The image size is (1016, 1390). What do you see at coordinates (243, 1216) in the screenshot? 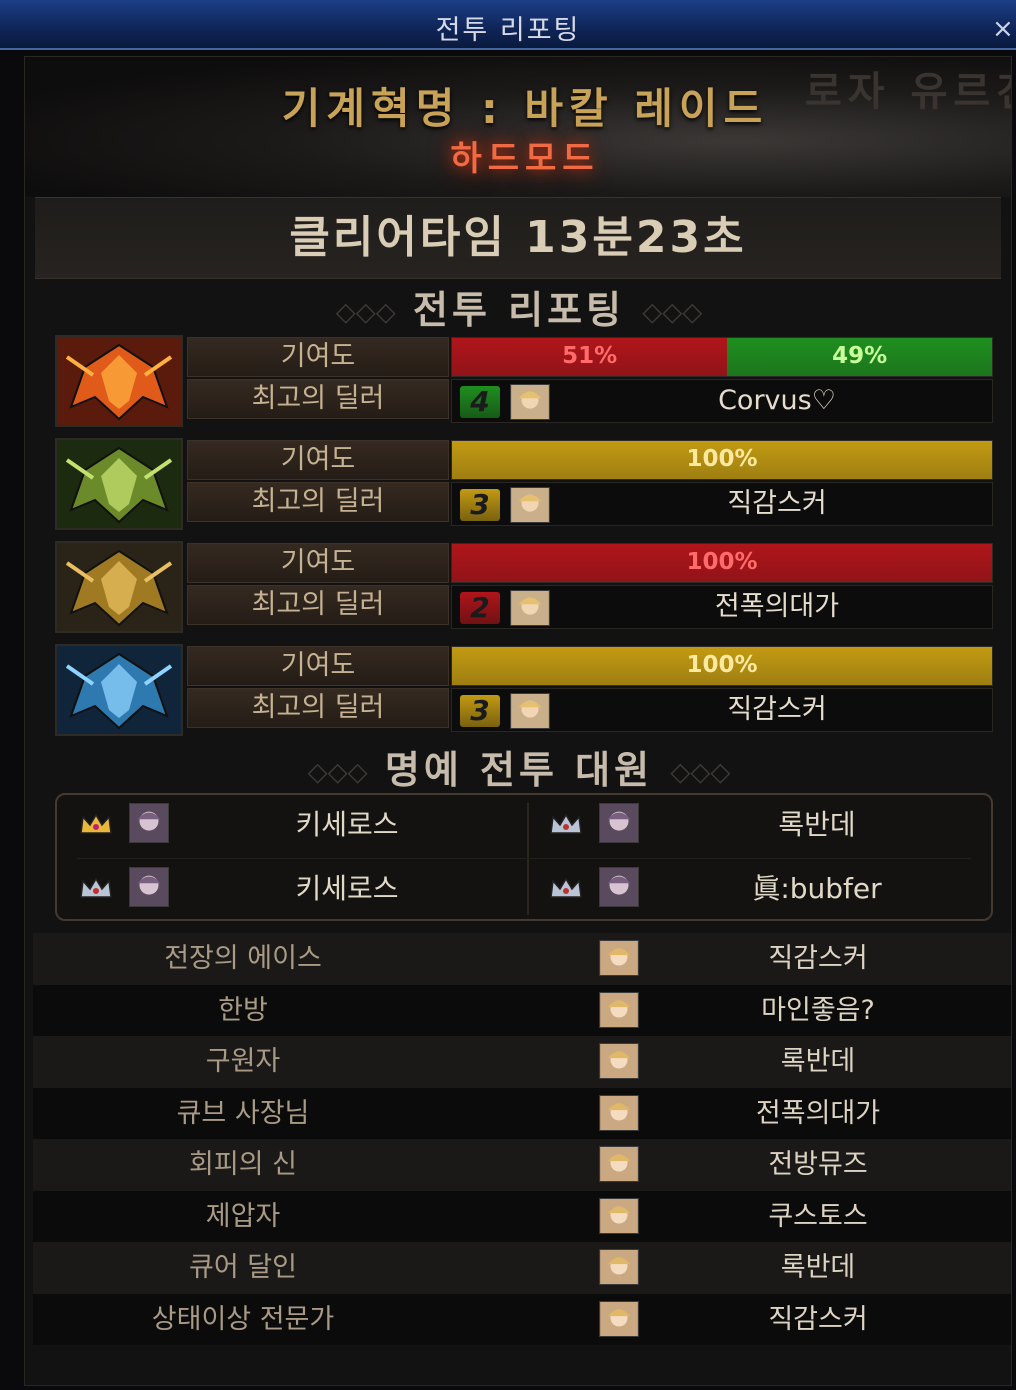
I see `award-title: 제압자` at bounding box center [243, 1216].